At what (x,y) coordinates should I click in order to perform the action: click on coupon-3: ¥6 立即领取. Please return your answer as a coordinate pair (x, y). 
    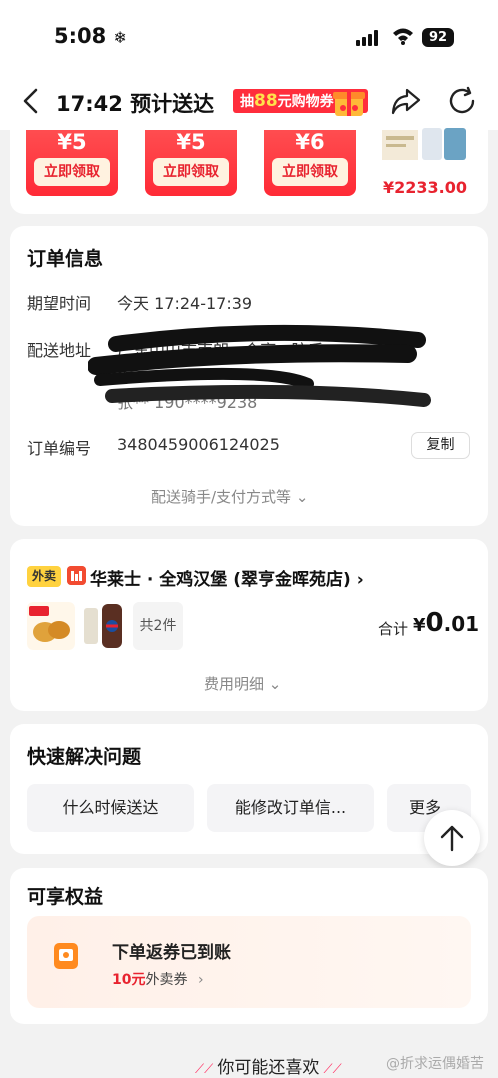
    Looking at the image, I should click on (310, 163).